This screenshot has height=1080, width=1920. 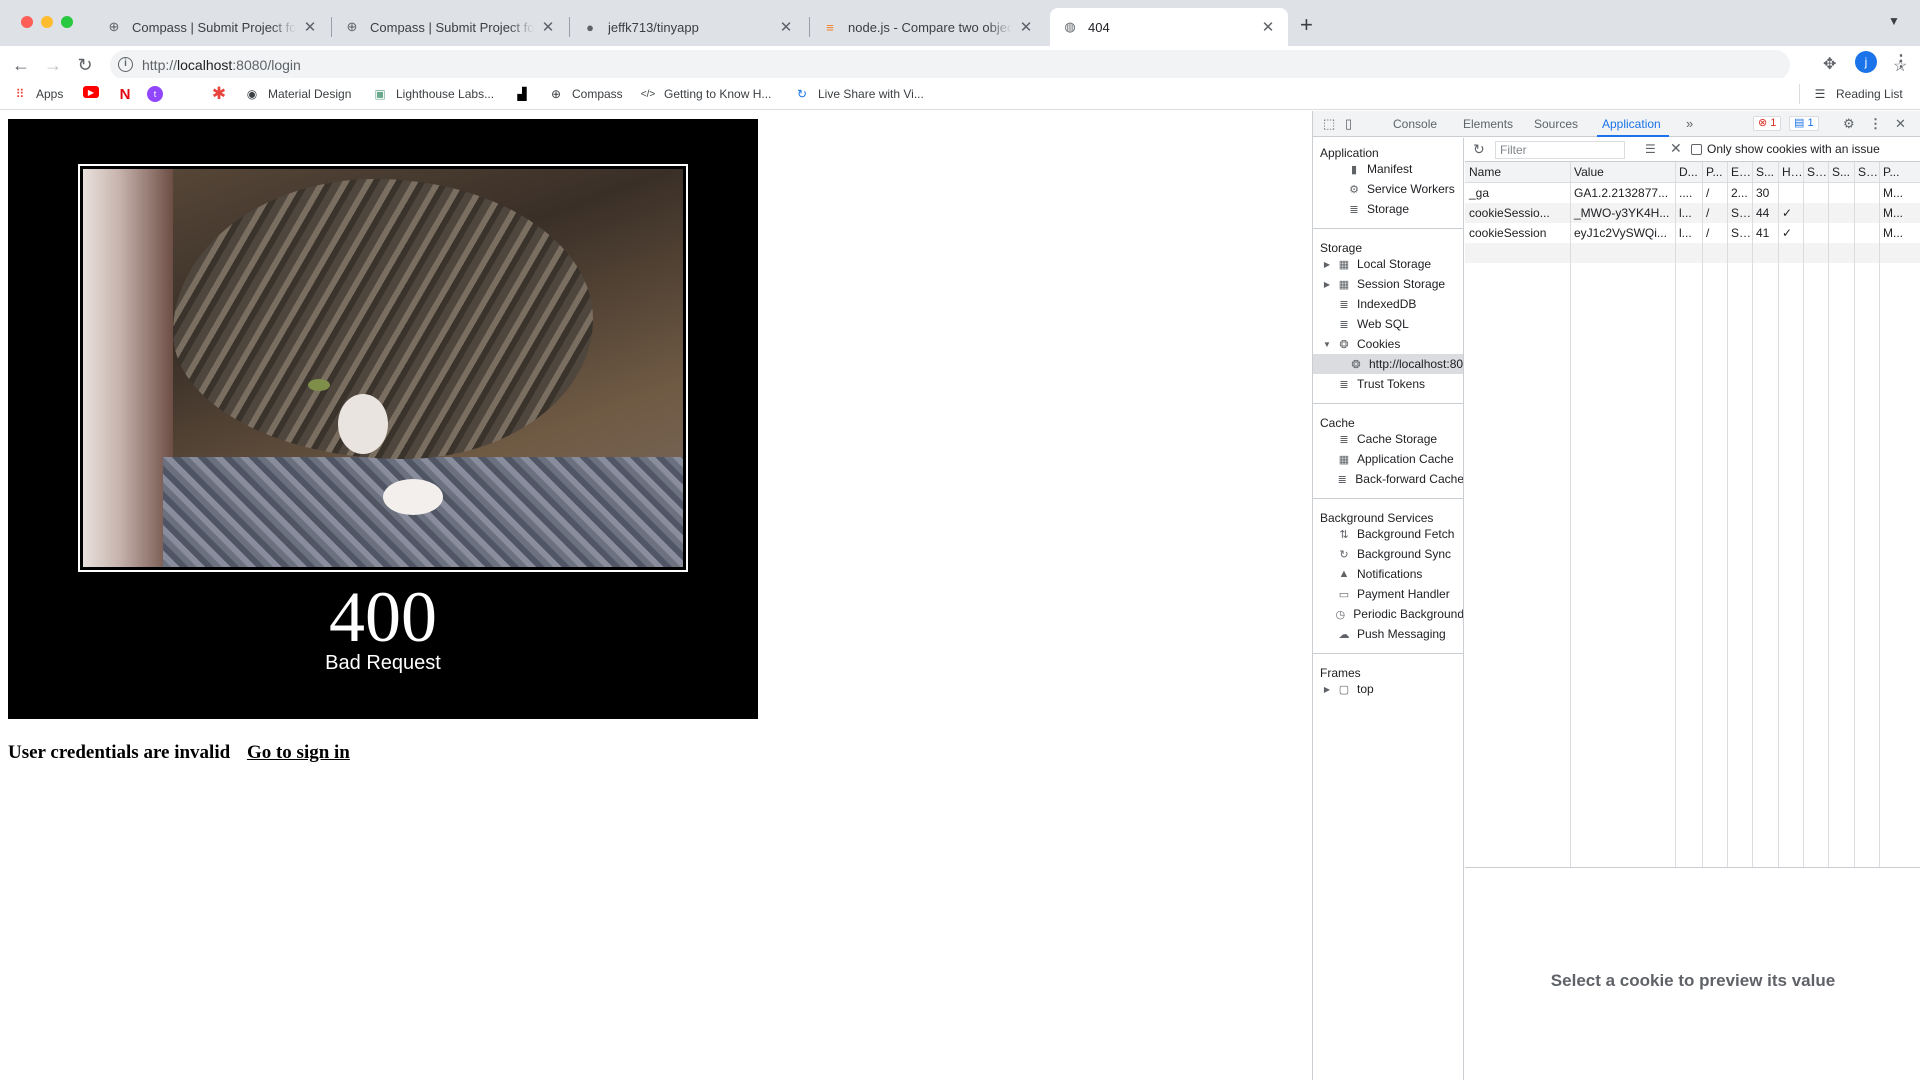 I want to click on error-count-badge: ⊗ 1, so click(x=1767, y=123).